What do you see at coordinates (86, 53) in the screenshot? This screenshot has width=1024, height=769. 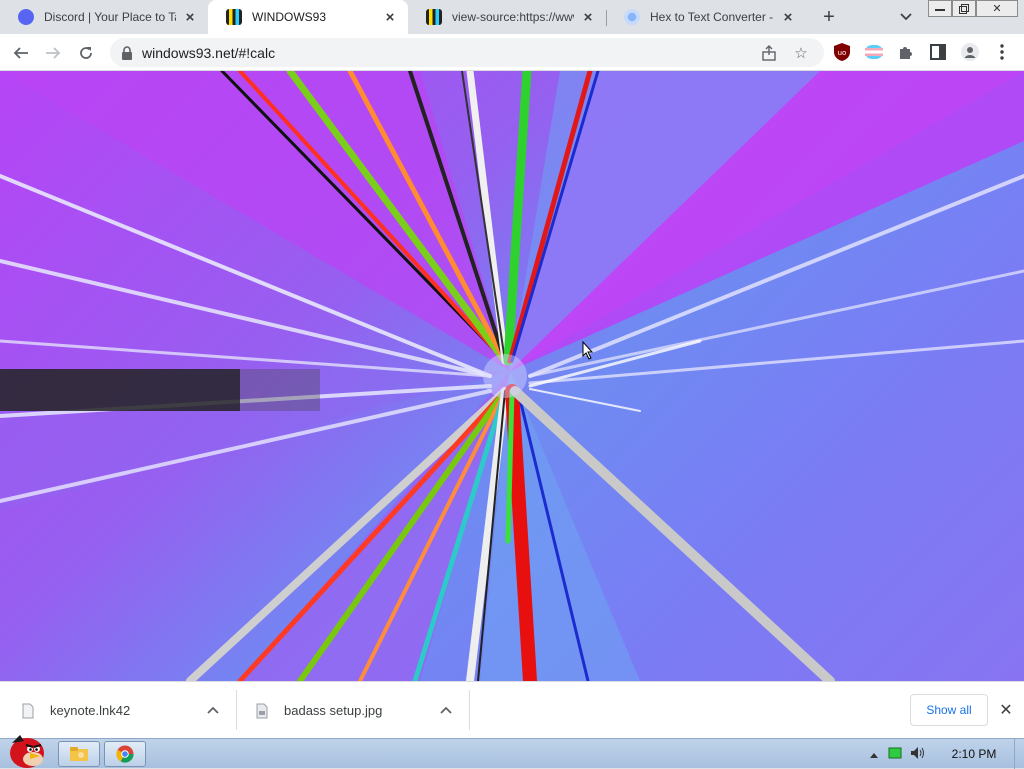 I see `reload-icon` at bounding box center [86, 53].